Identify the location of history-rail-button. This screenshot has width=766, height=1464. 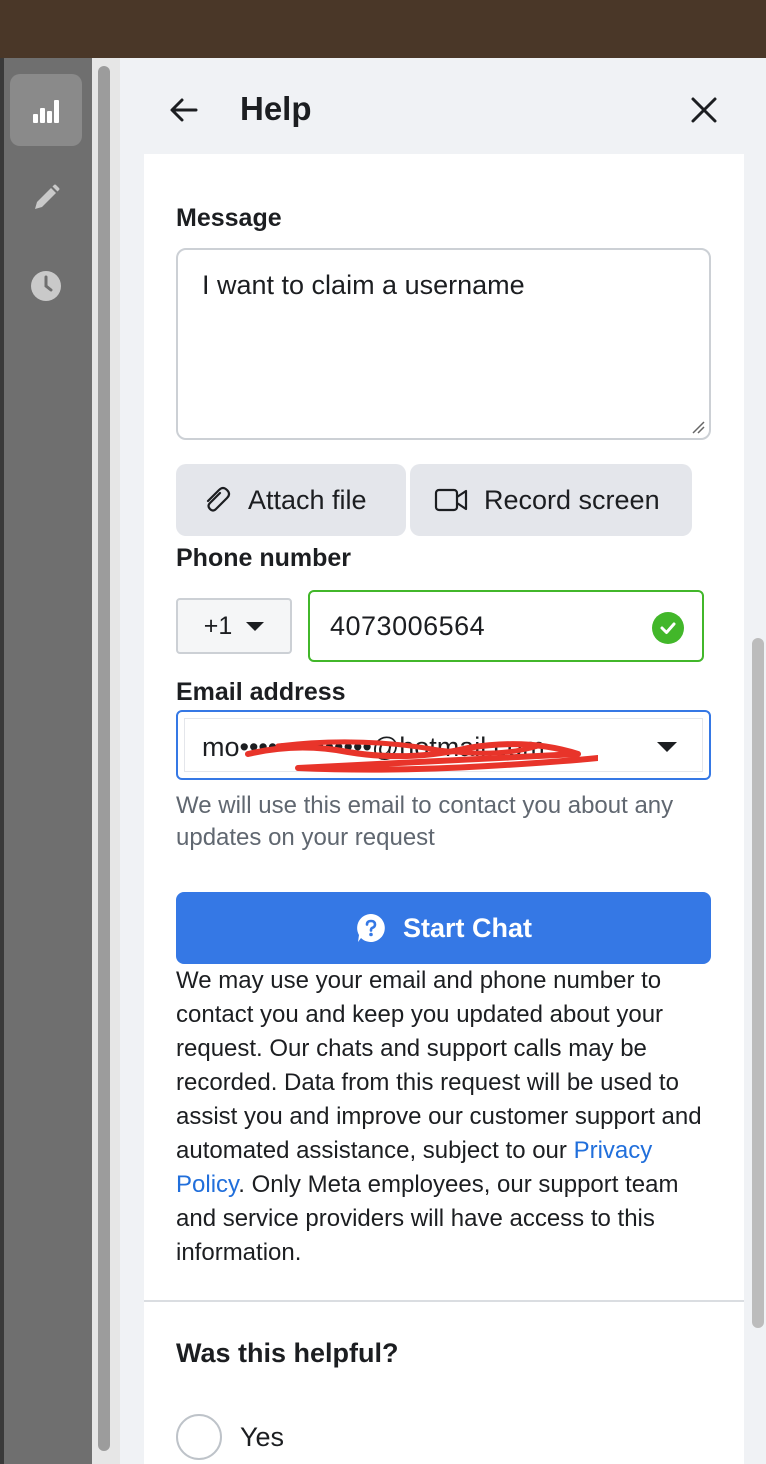
(46, 286).